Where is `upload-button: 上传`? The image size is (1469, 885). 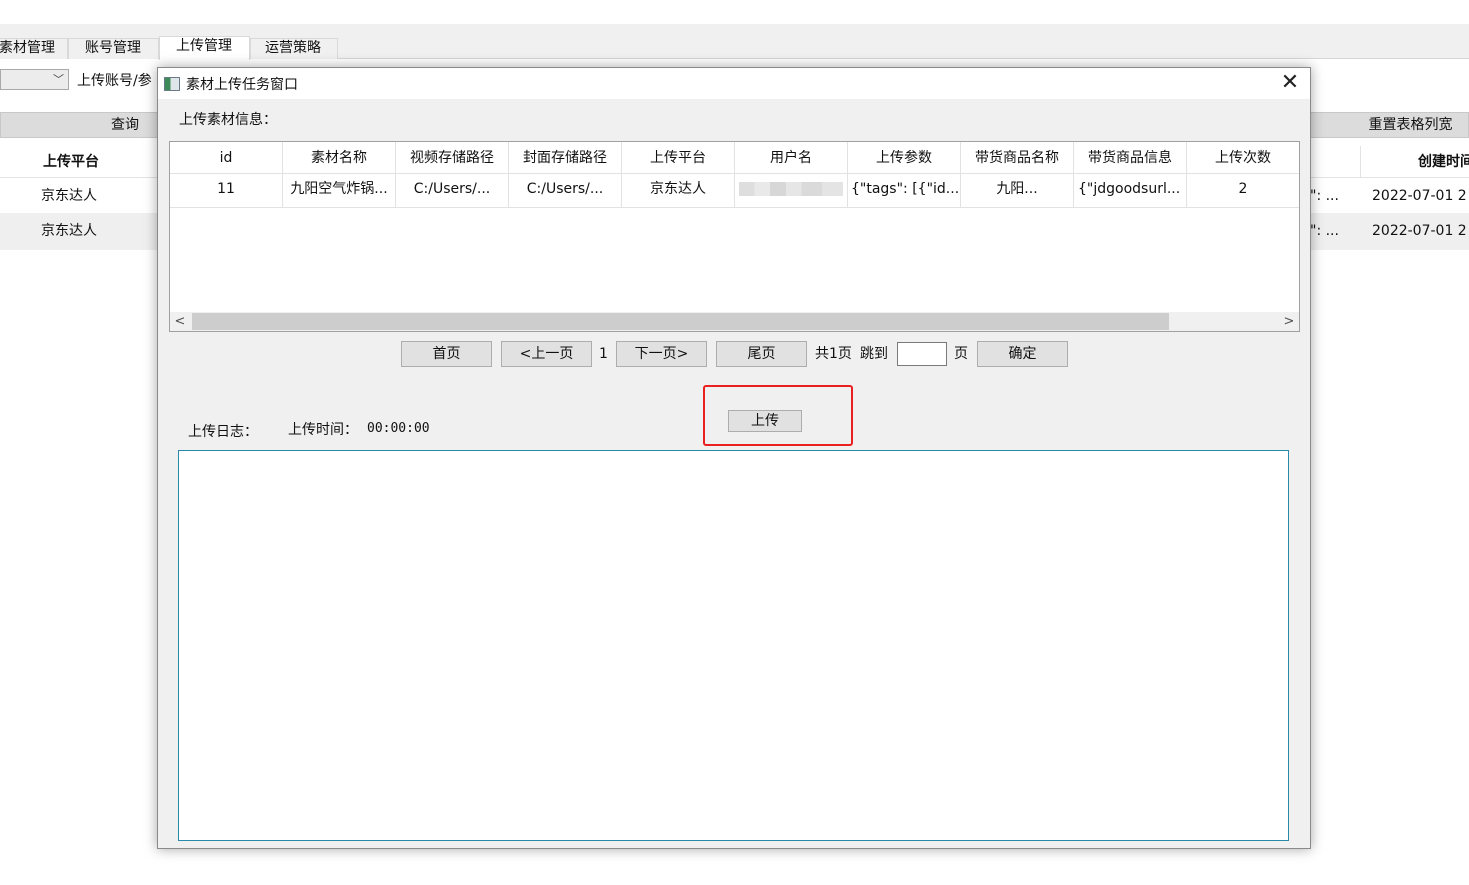 upload-button: 上传 is located at coordinates (765, 421).